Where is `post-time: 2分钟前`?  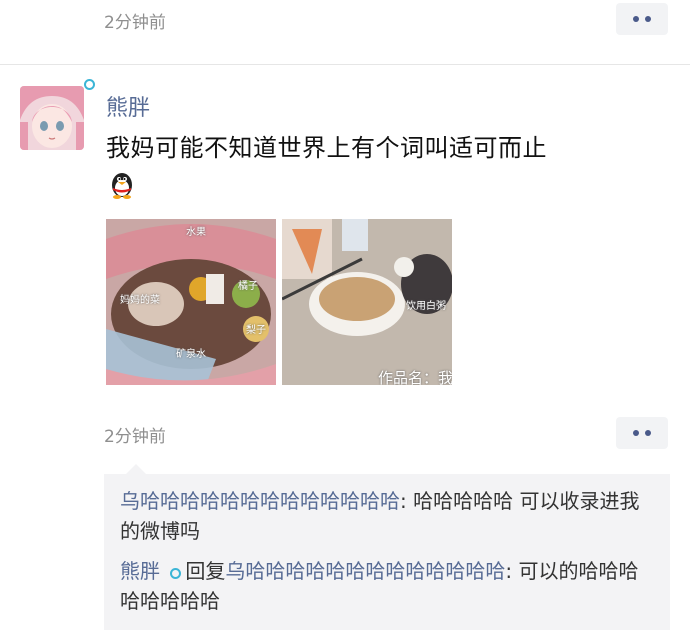 post-time: 2分钟前 is located at coordinates (135, 437).